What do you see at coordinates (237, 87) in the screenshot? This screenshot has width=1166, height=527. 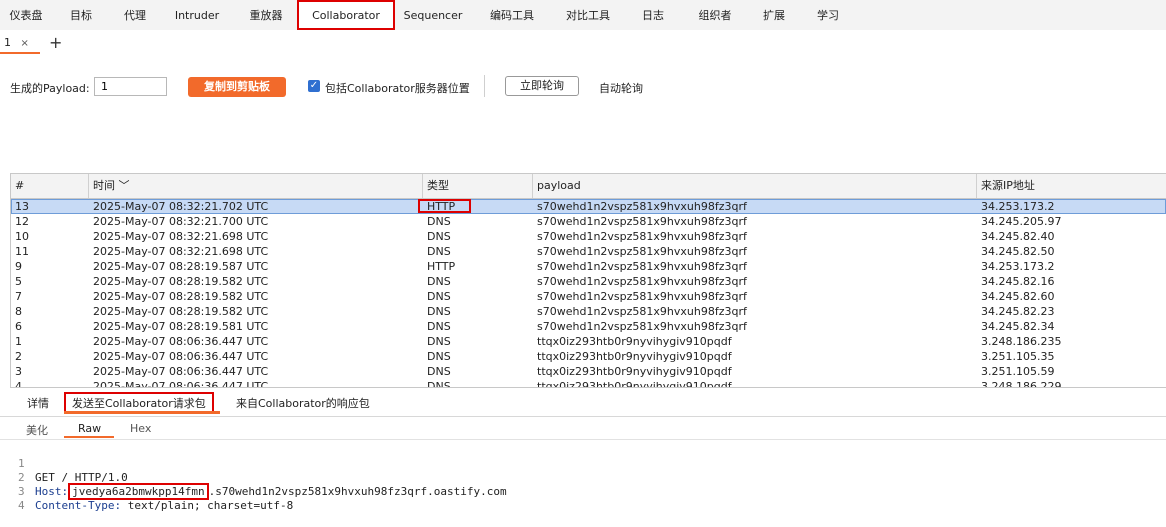 I see `copy-to-clipboard-button: 复制到剪贴板` at bounding box center [237, 87].